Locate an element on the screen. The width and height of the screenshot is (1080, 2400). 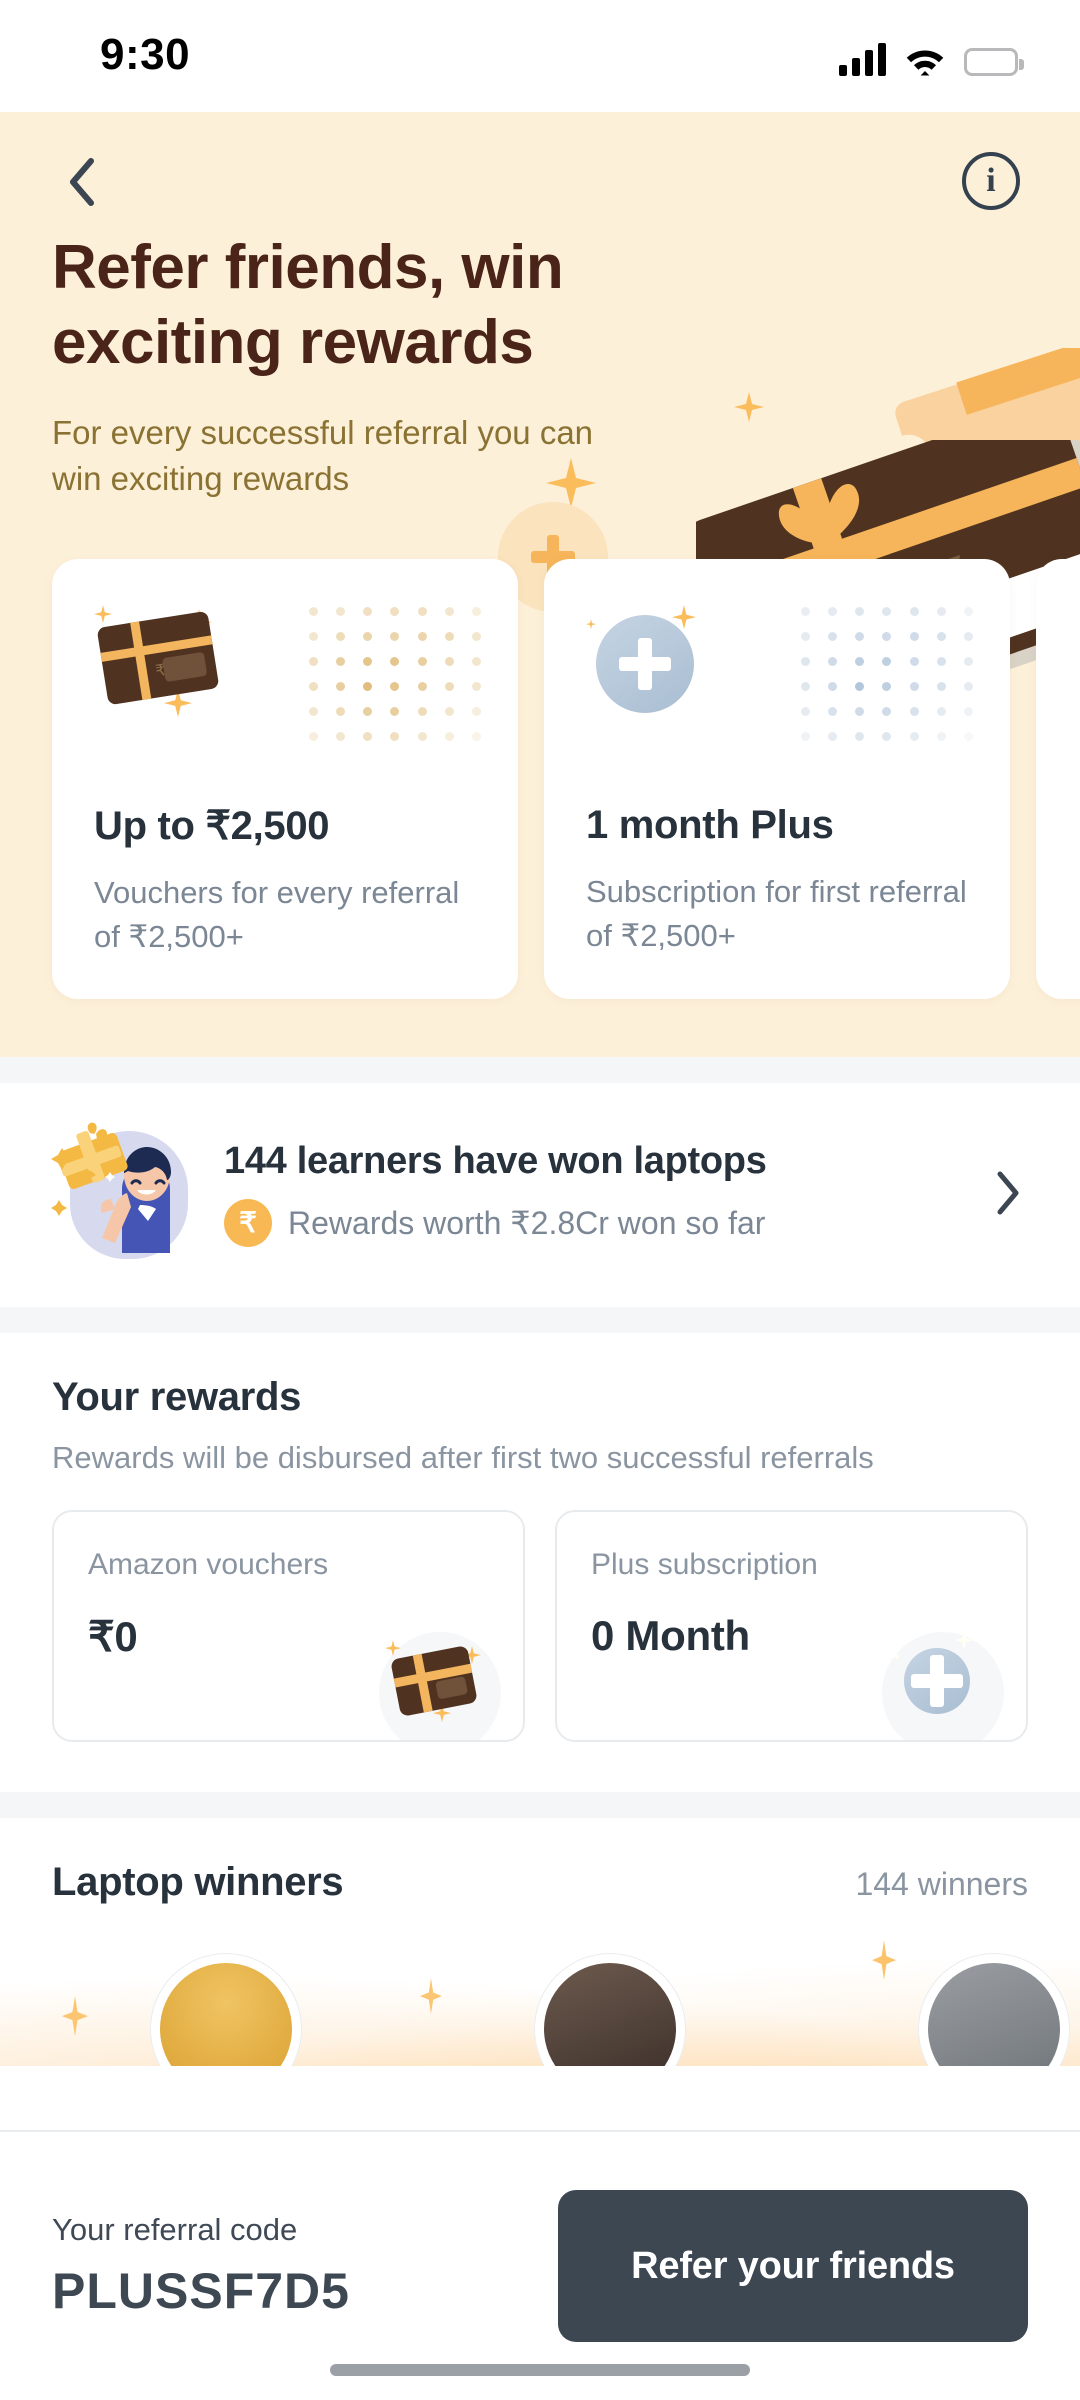
your-rewards-title: Your rewards is located at coordinates (177, 1397).